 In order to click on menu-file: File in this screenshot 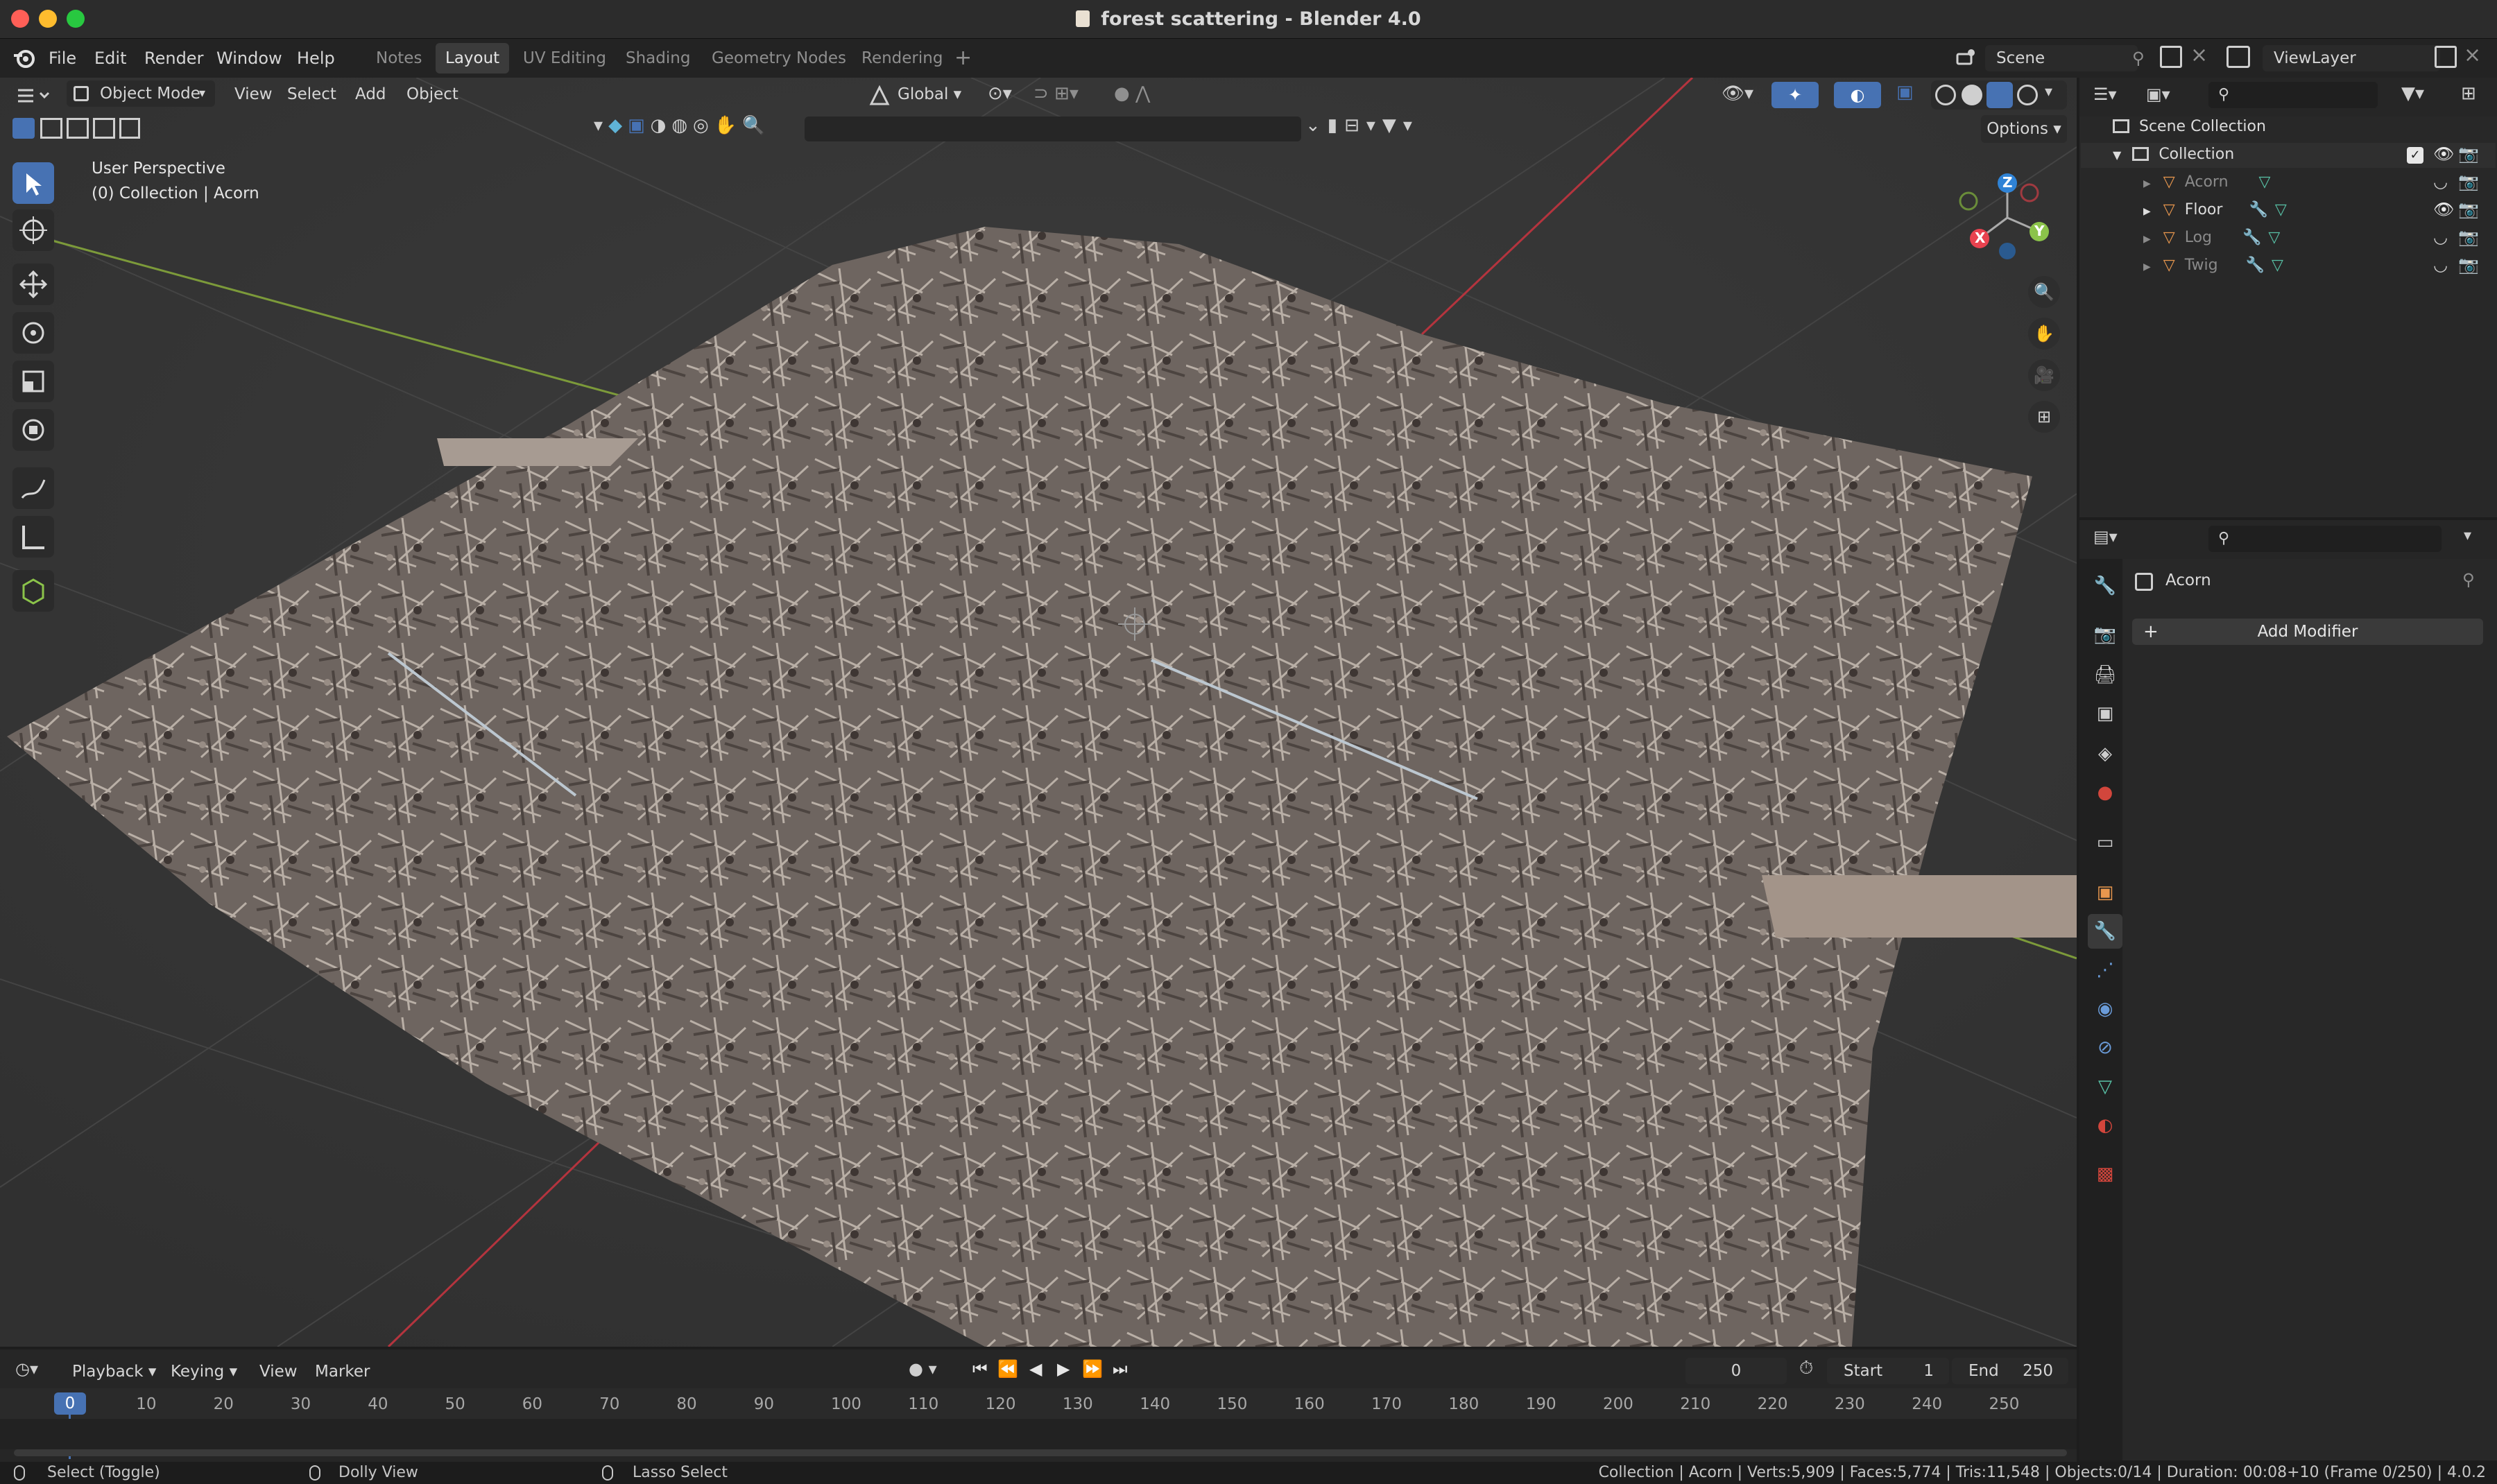, I will do `click(62, 58)`.